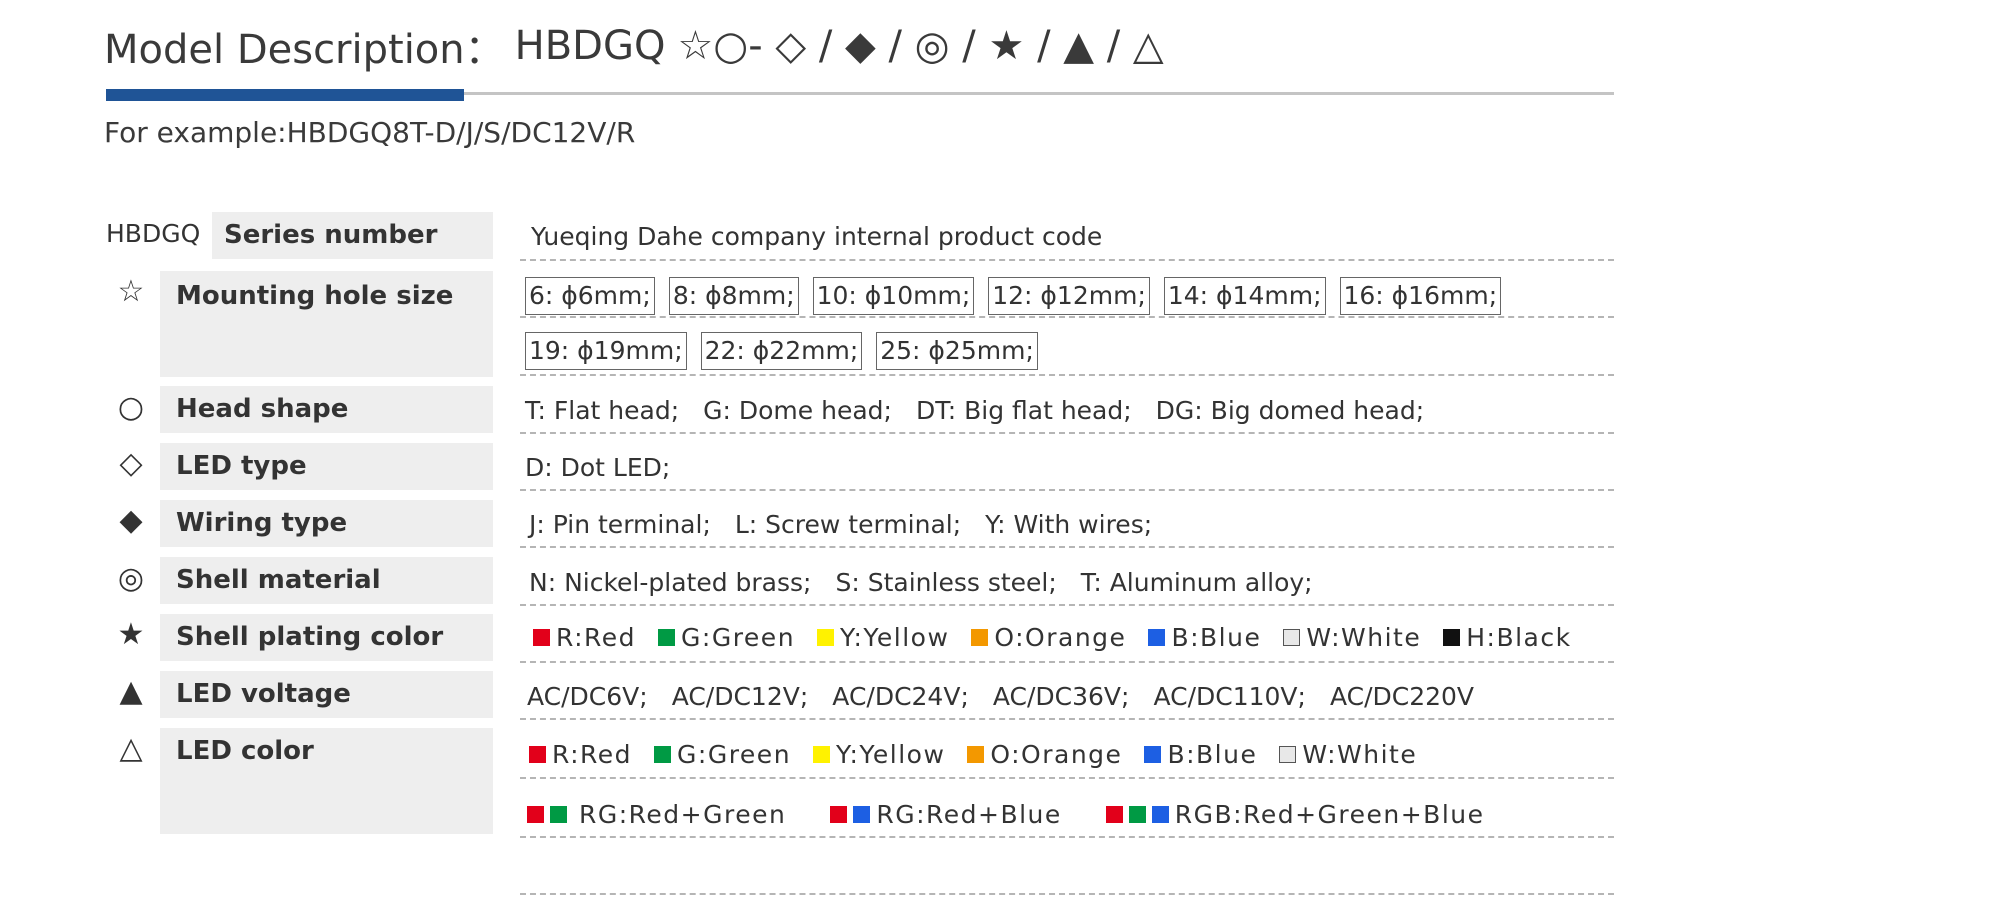  Describe the element at coordinates (900, 696) in the screenshot. I see `led-voltage-option: AC/DC24V;` at that location.